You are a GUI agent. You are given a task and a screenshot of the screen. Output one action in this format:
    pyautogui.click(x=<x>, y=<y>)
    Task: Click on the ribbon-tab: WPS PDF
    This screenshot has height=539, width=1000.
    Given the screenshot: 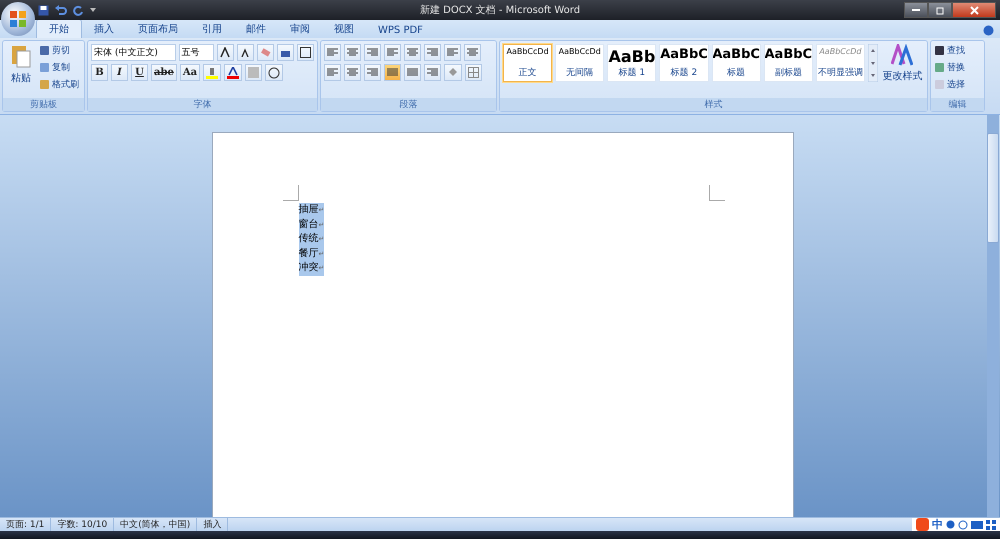 What is the action you would take?
    pyautogui.click(x=400, y=30)
    